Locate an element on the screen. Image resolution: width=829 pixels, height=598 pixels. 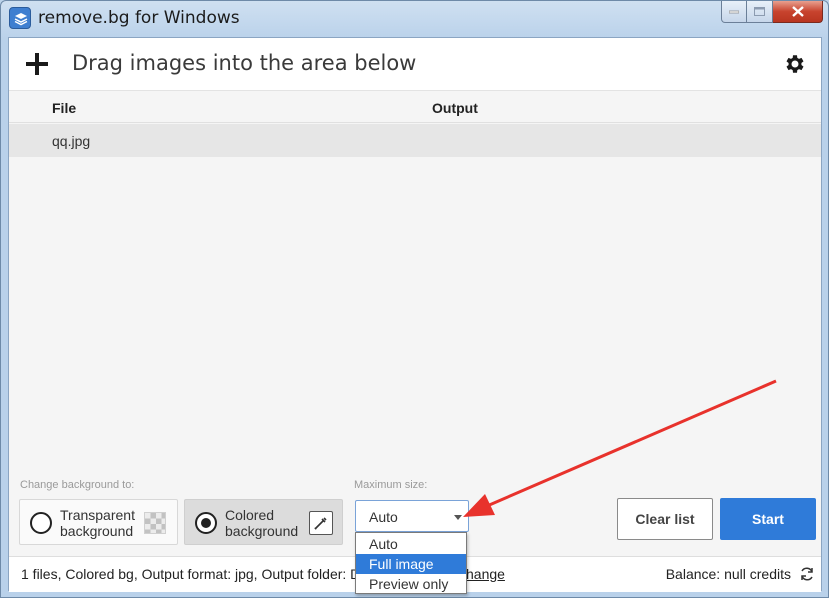
close-icon is located at coordinates (797, 11).